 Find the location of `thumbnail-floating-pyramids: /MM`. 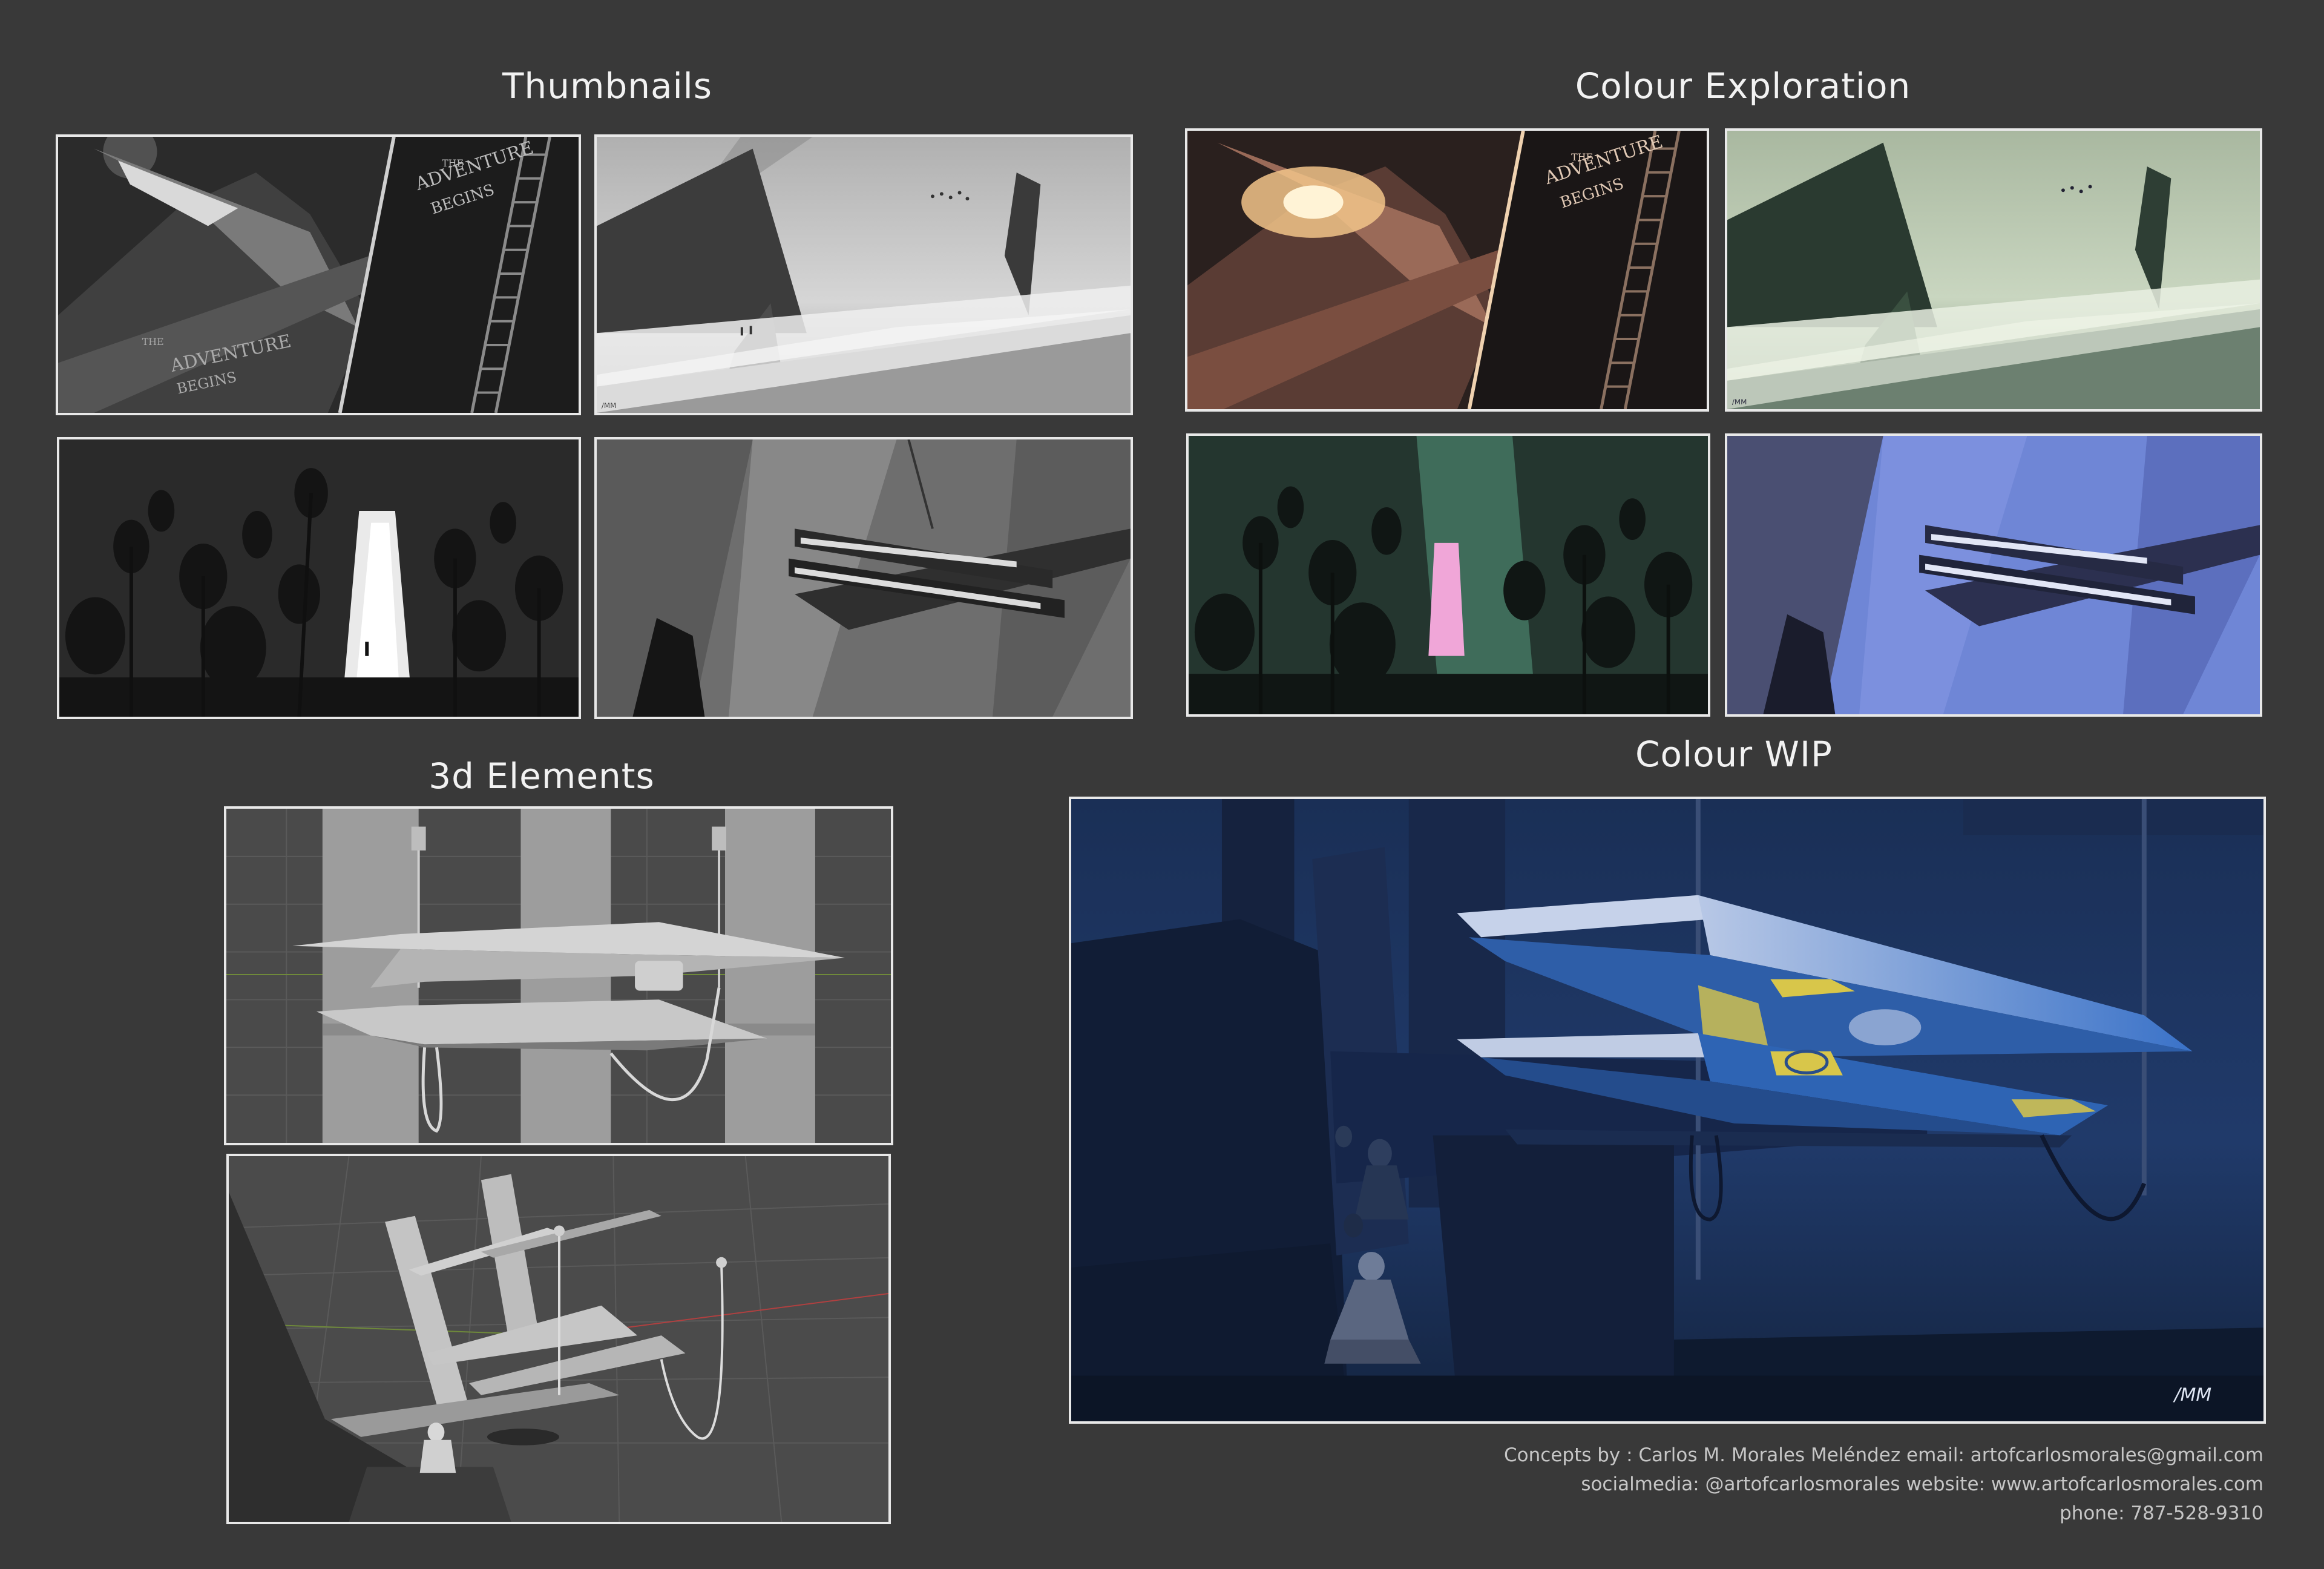

thumbnail-floating-pyramids: /MM is located at coordinates (863, 274).